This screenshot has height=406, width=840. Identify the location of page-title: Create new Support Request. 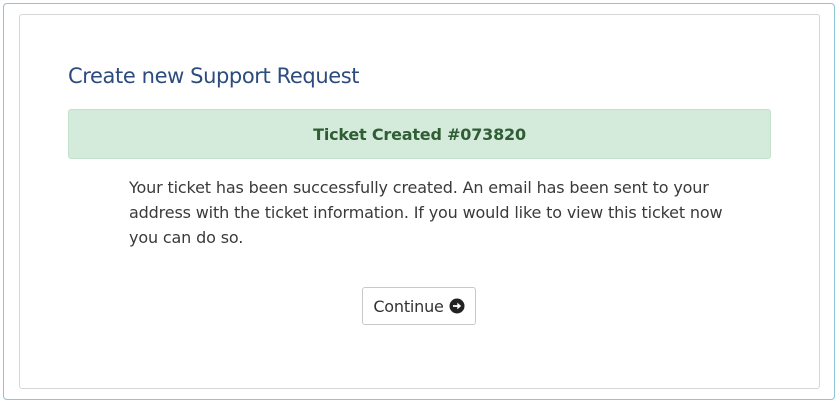
(214, 76).